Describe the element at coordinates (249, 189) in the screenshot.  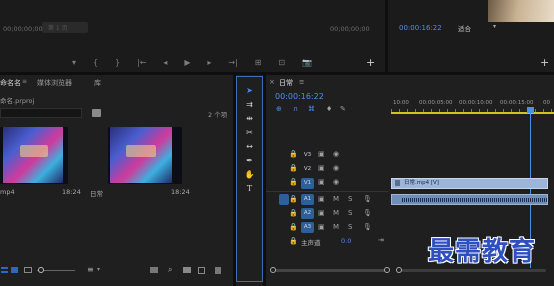
I see `type-tool-icon: T` at that location.